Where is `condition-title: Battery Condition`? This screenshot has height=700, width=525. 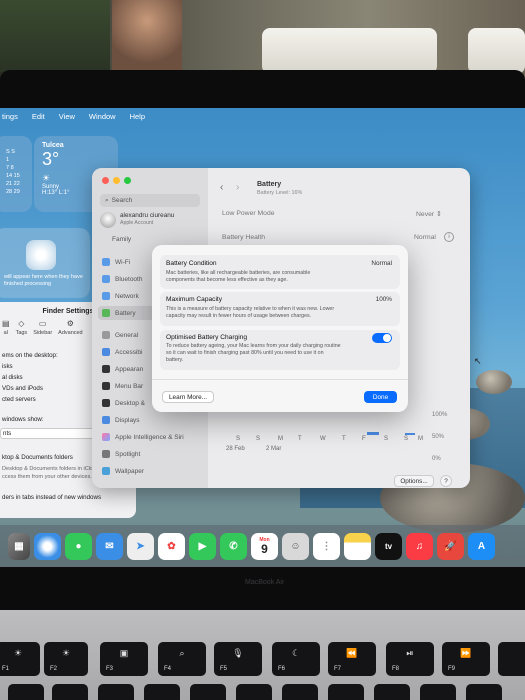
condition-title: Battery Condition is located at coordinates (191, 263).